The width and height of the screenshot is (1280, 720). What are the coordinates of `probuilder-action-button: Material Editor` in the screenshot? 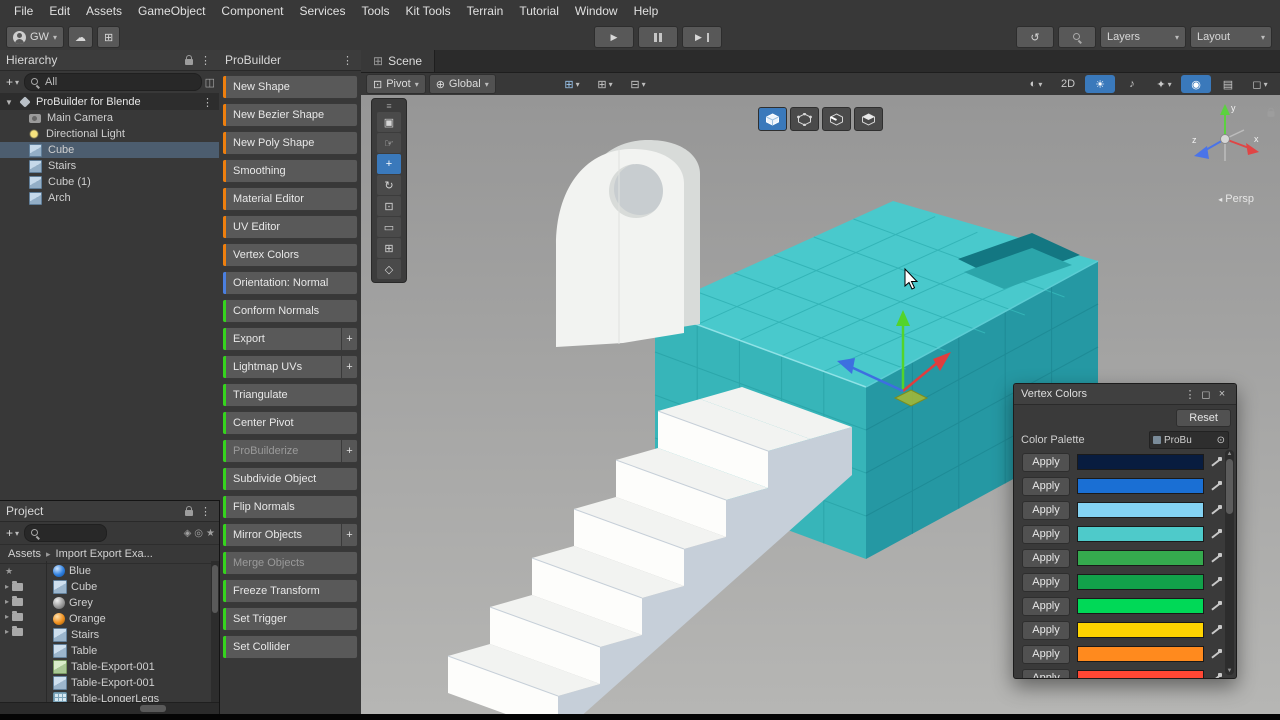 It's located at (290, 199).